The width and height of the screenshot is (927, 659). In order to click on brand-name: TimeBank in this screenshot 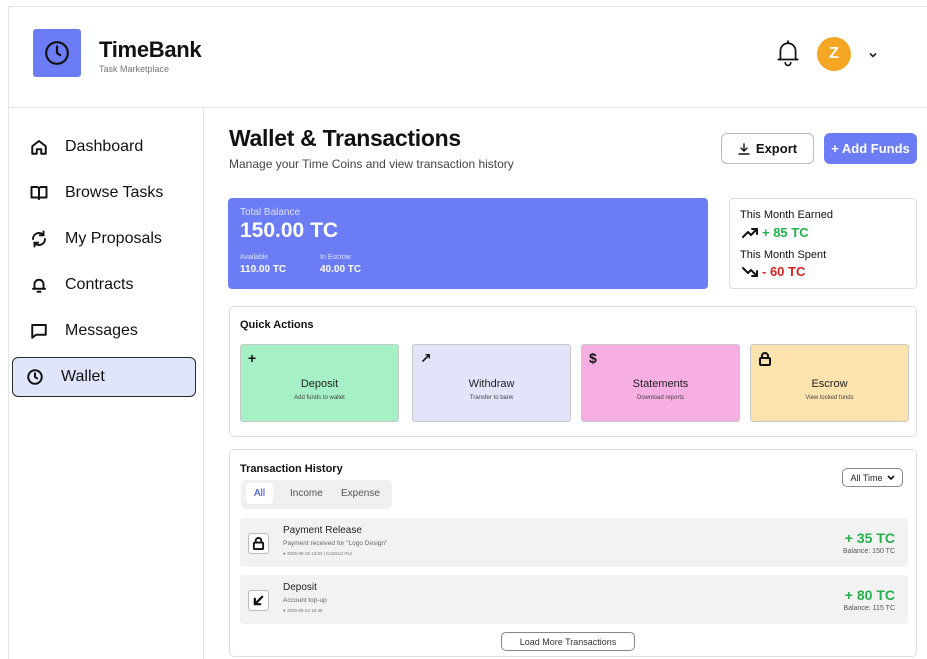, I will do `click(150, 49)`.